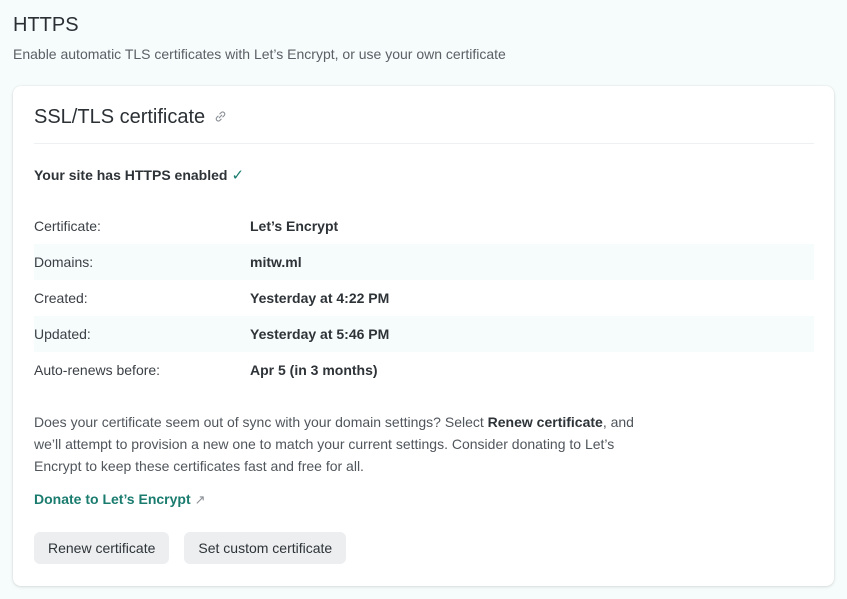  What do you see at coordinates (112, 499) in the screenshot?
I see `donate-link-label: Donate to Let’s Encrypt` at bounding box center [112, 499].